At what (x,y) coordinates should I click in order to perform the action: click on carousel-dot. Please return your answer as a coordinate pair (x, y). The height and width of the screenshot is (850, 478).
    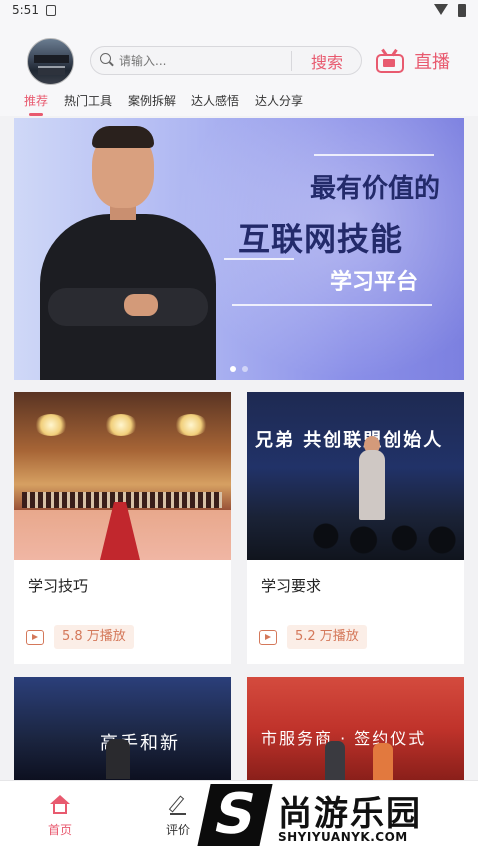
    Looking at the image, I should click on (245, 369).